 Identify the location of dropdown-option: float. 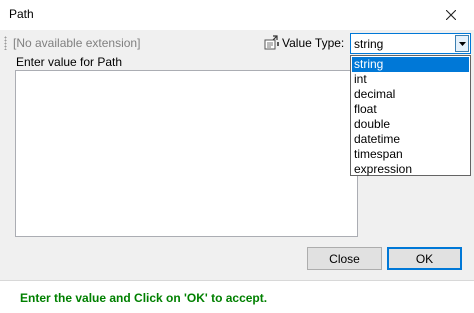
(410, 109).